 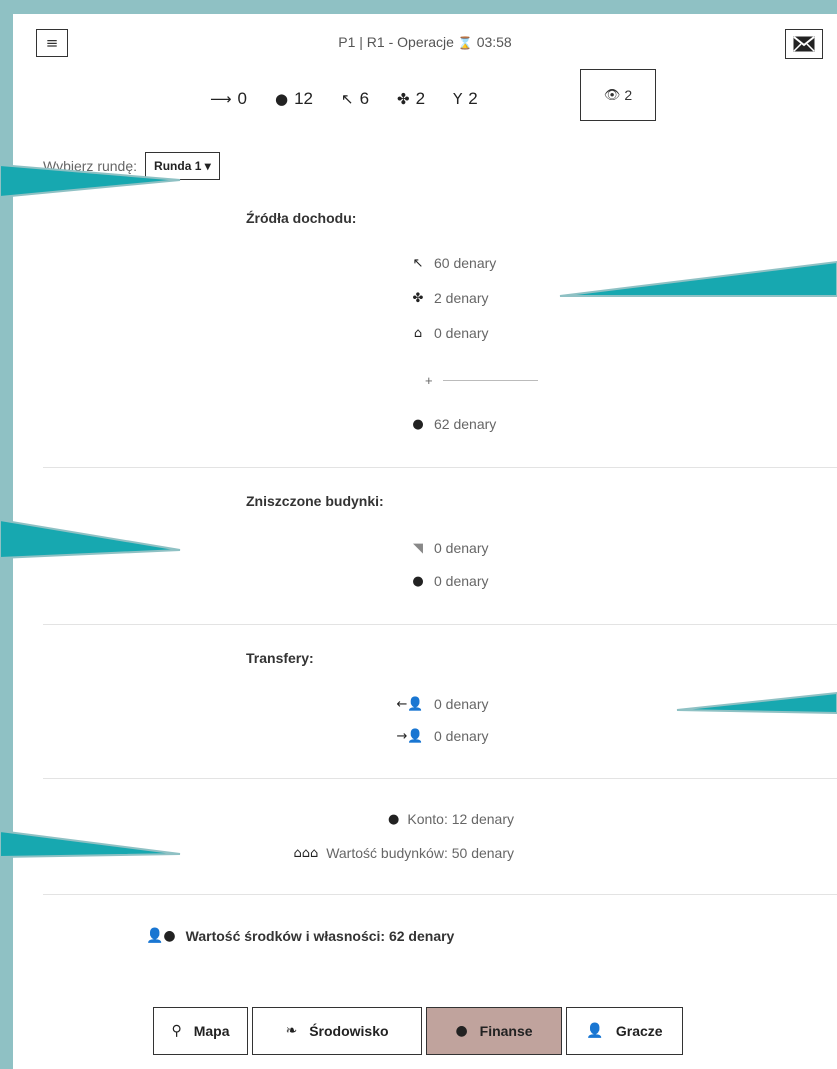 What do you see at coordinates (458, 99) in the screenshot?
I see `slingshot-icon: Y` at bounding box center [458, 99].